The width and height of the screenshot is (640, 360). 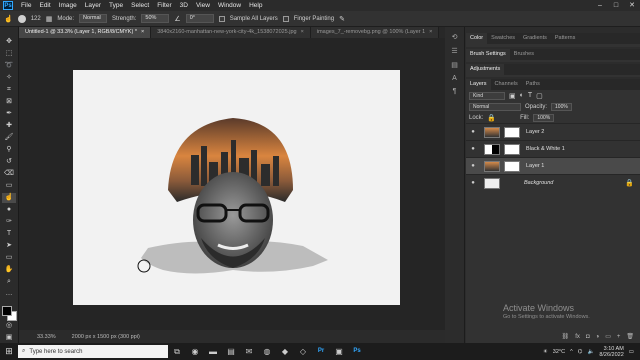 I want to click on quick-mask-icon: ◎, so click(x=9, y=326).